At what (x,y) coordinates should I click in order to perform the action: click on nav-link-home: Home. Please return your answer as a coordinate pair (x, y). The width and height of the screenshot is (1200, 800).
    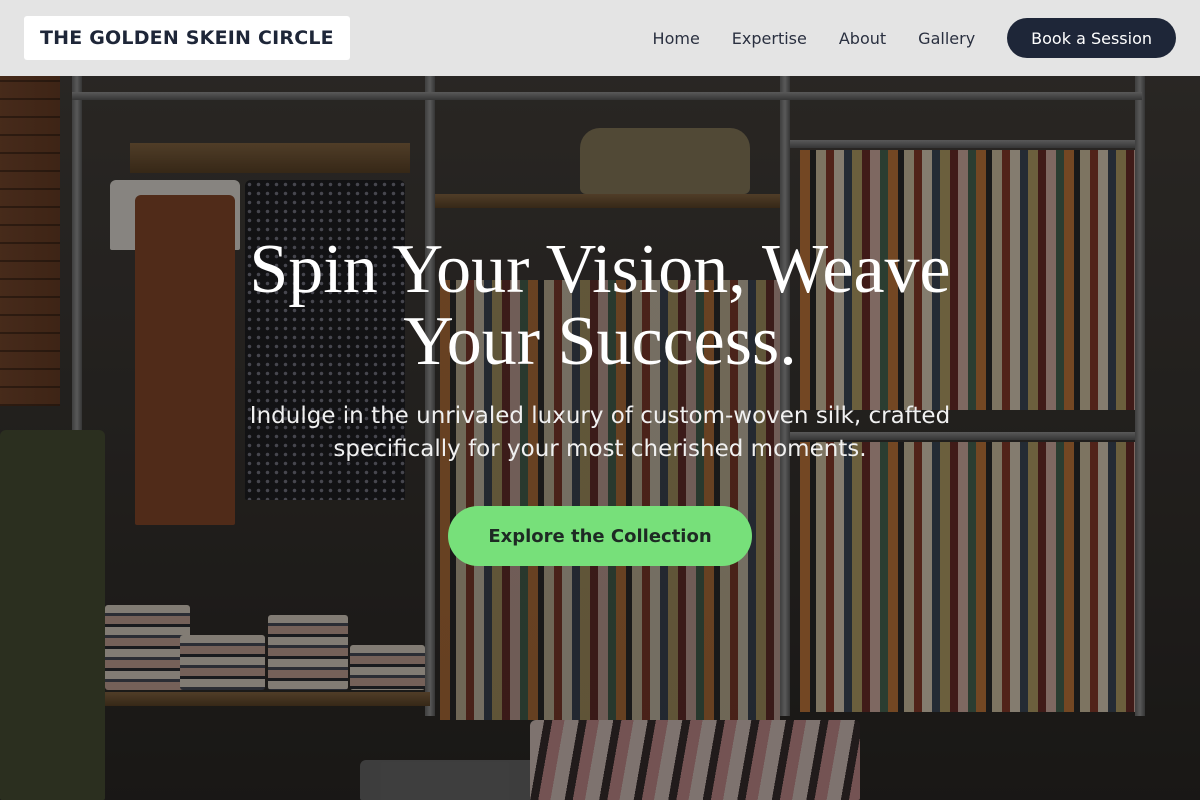
    Looking at the image, I should click on (676, 38).